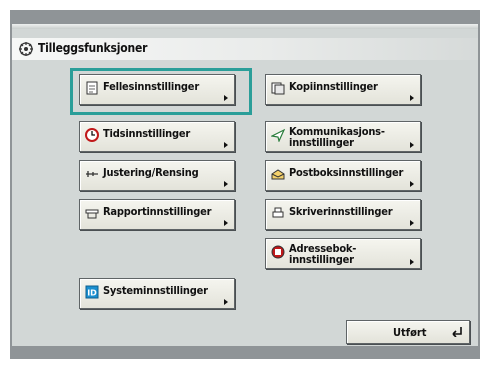  What do you see at coordinates (245, 49) in the screenshot?
I see `title-bar: Tilleggsfunksjoner` at bounding box center [245, 49].